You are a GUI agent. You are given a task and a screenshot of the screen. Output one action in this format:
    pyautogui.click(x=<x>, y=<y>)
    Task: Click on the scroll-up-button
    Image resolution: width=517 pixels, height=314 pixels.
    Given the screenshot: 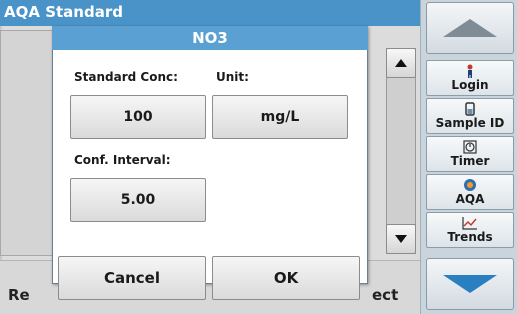 What is the action you would take?
    pyautogui.click(x=401, y=63)
    